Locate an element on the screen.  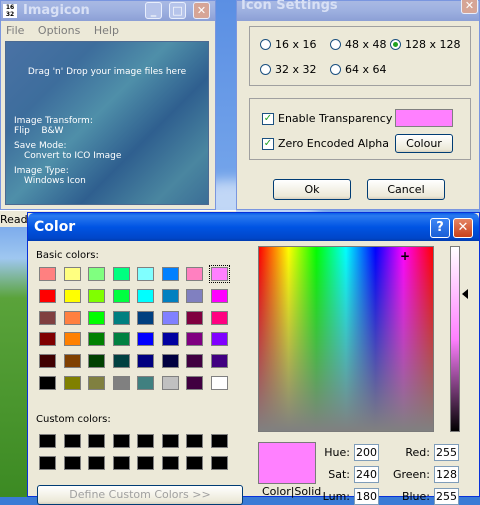
color-spectrum is located at coordinates (346, 339).